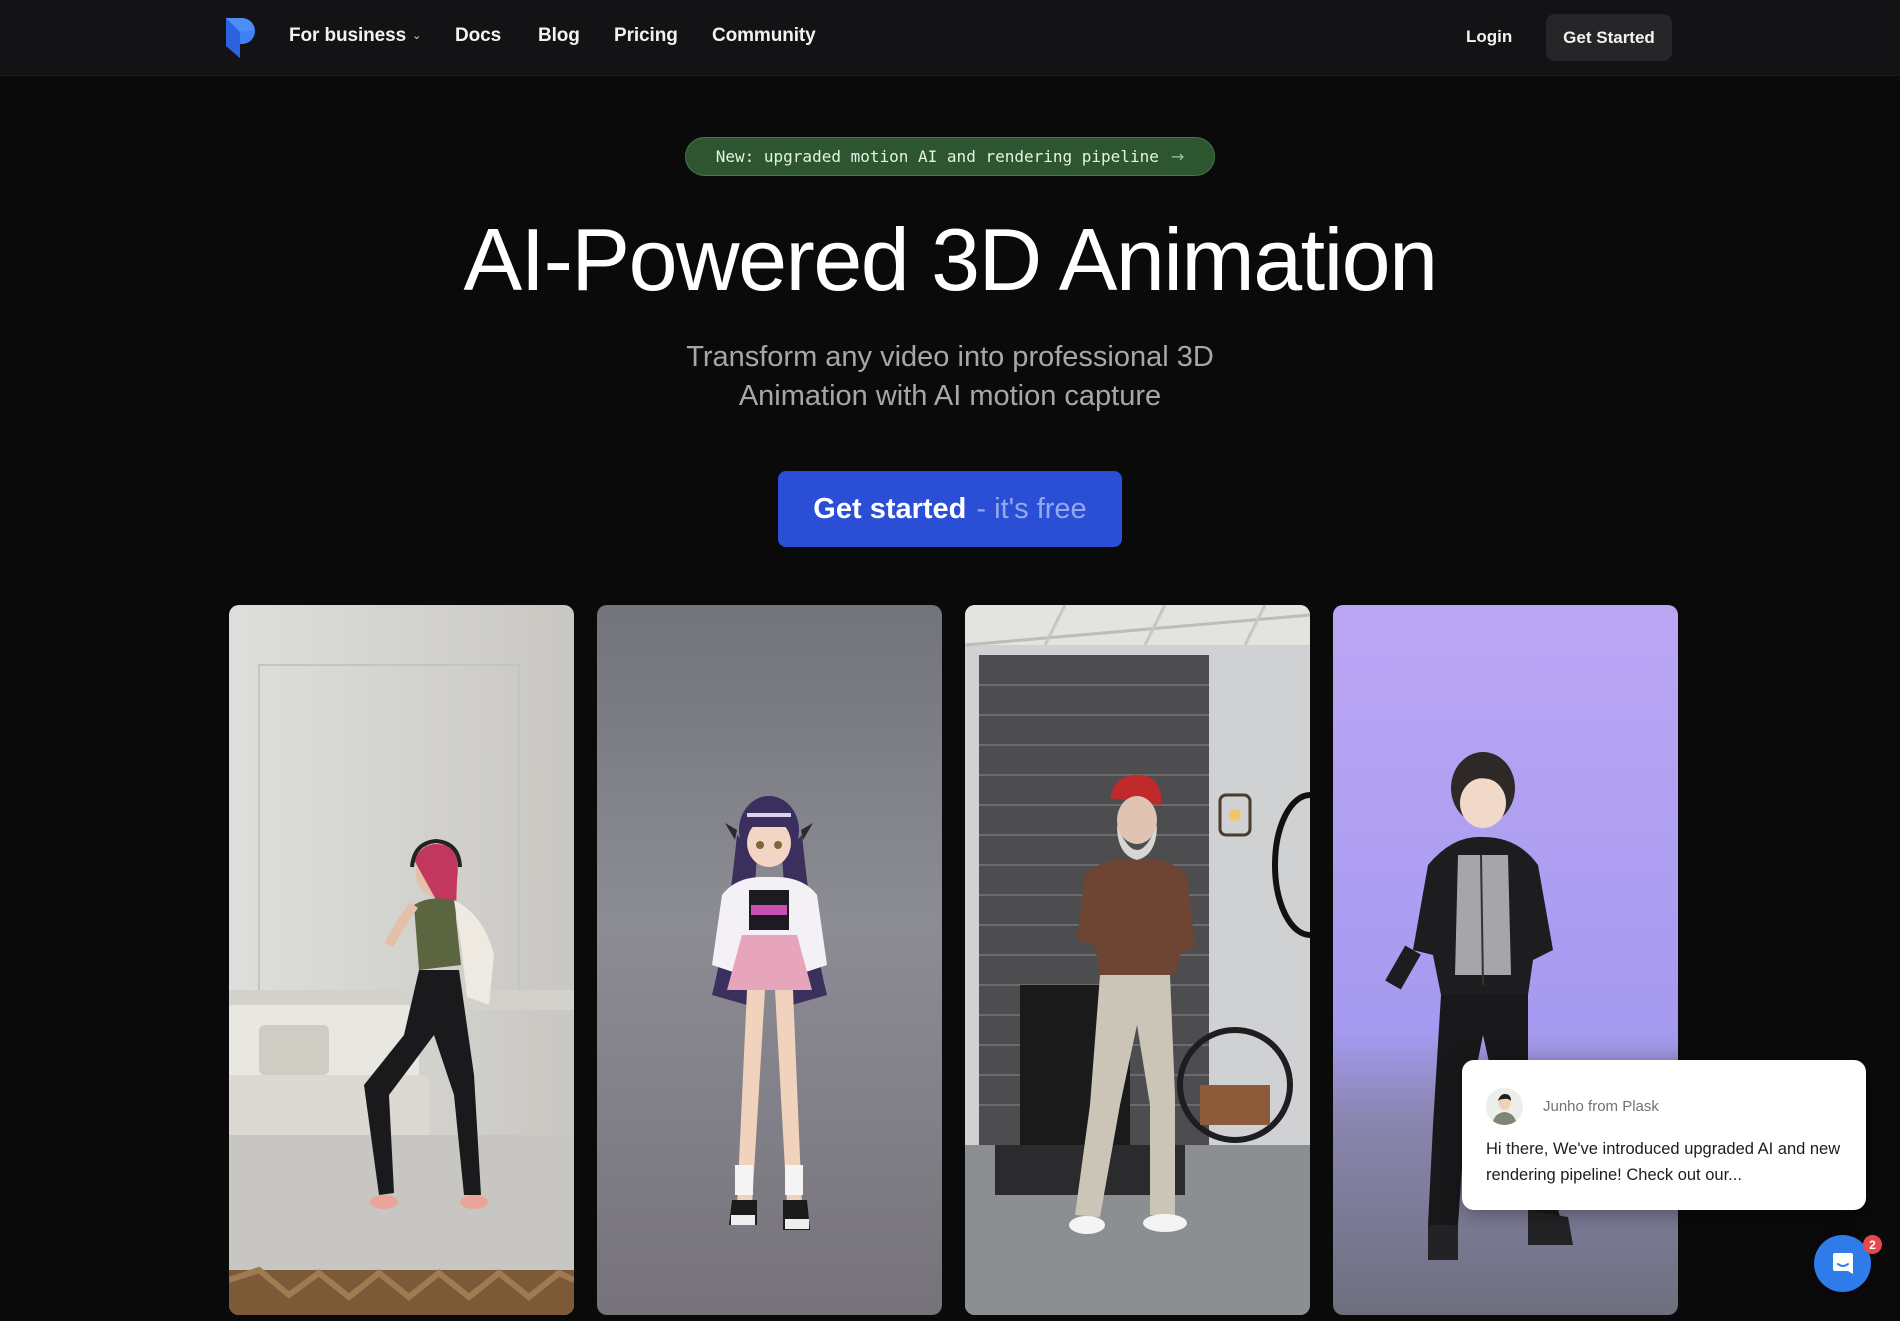 This screenshot has height=1321, width=1900. I want to click on plask-logo-icon, so click(240, 38).